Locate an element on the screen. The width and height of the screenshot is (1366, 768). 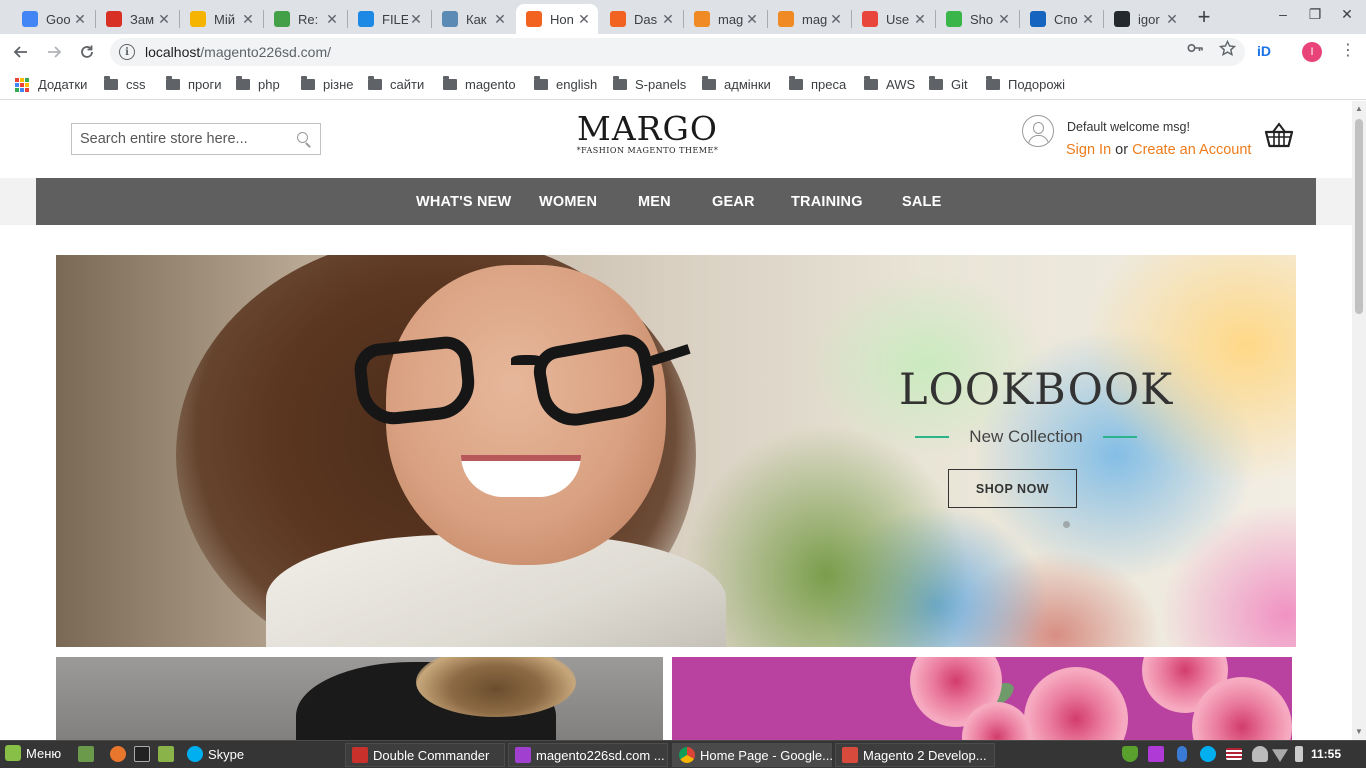
browser-menu-icon: ⋮ is located at coordinates (1348, 50).